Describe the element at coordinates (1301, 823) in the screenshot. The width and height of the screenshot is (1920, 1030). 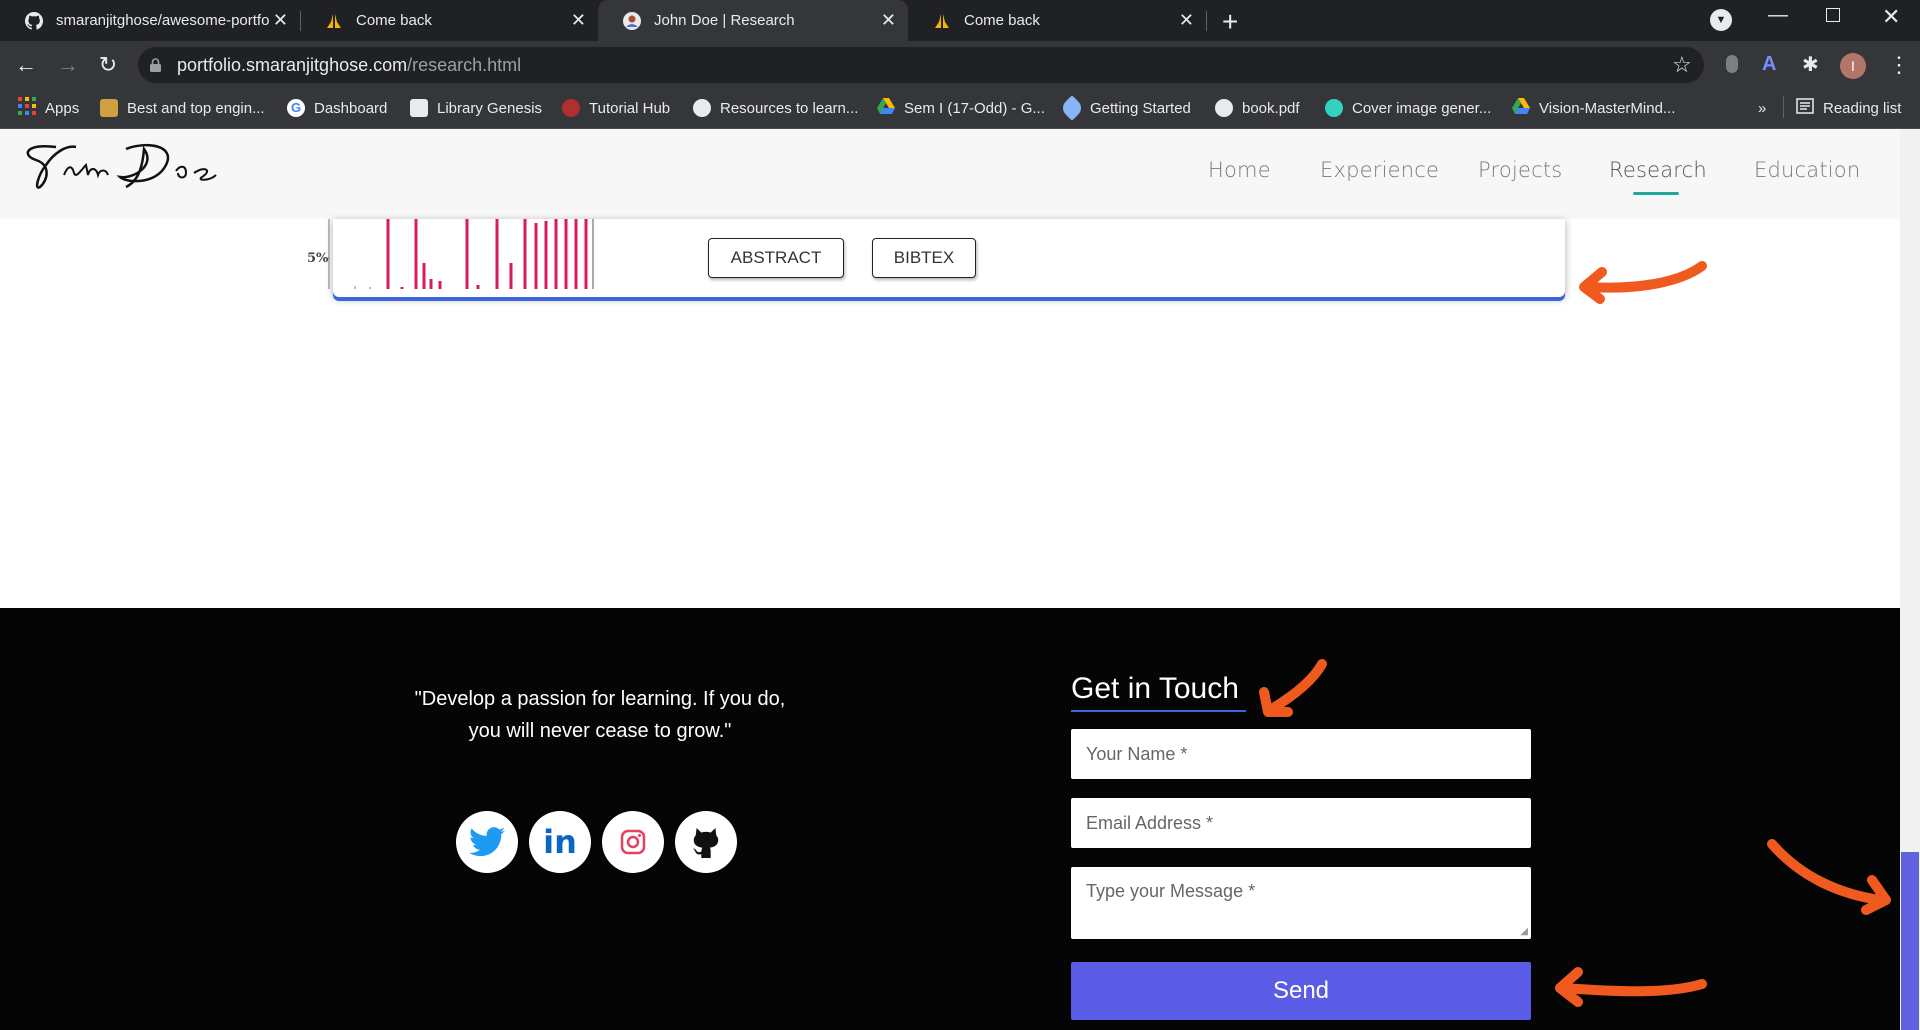
I see `email-field: Email Address *` at that location.